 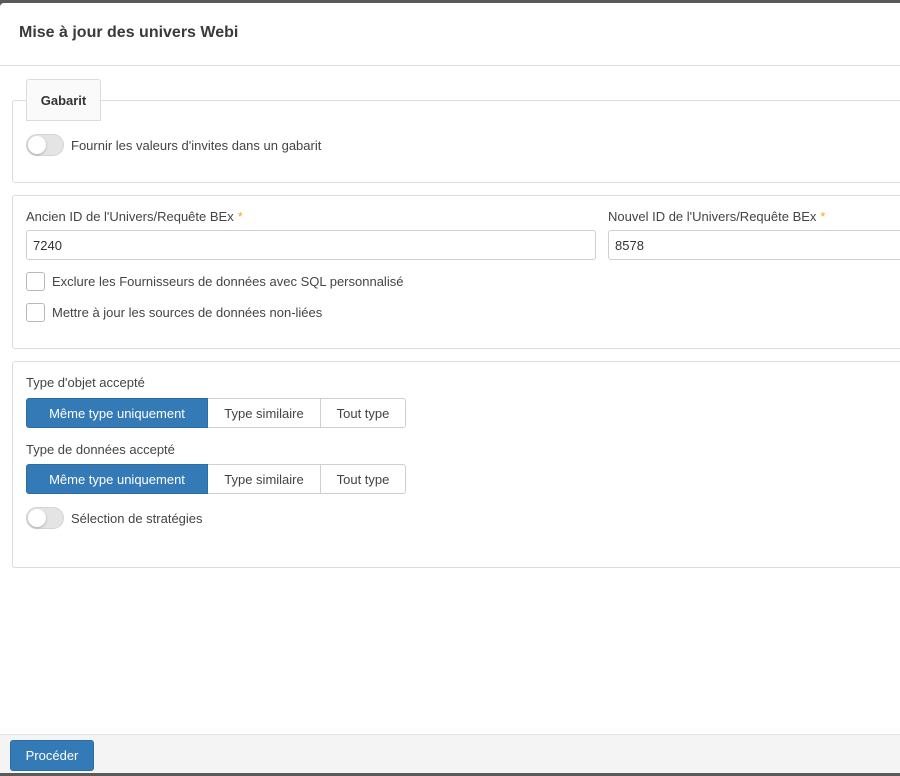 I want to click on data-type-similar-button: Type similaire, so click(x=264, y=479).